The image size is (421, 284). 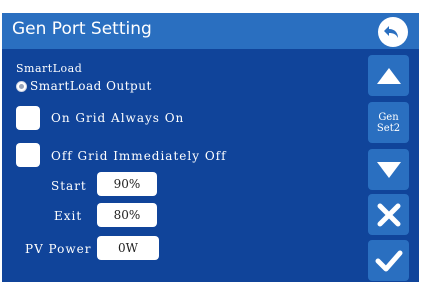 I want to click on start-label: Start, so click(x=69, y=186).